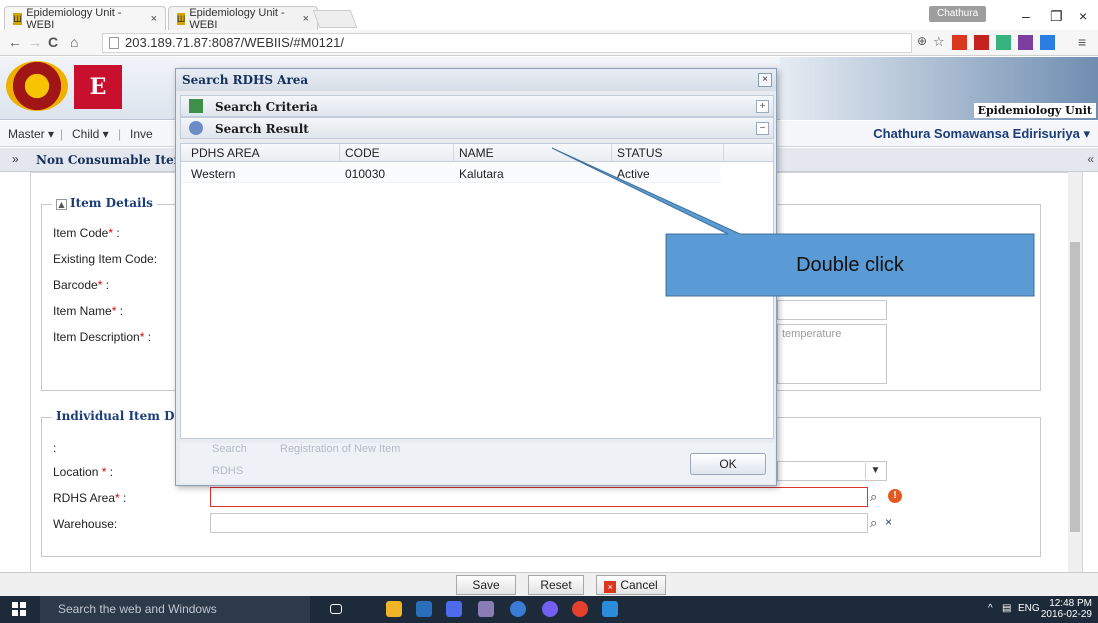 Image resolution: width=1098 pixels, height=623 pixels. I want to click on new-tab-button, so click(335, 19).